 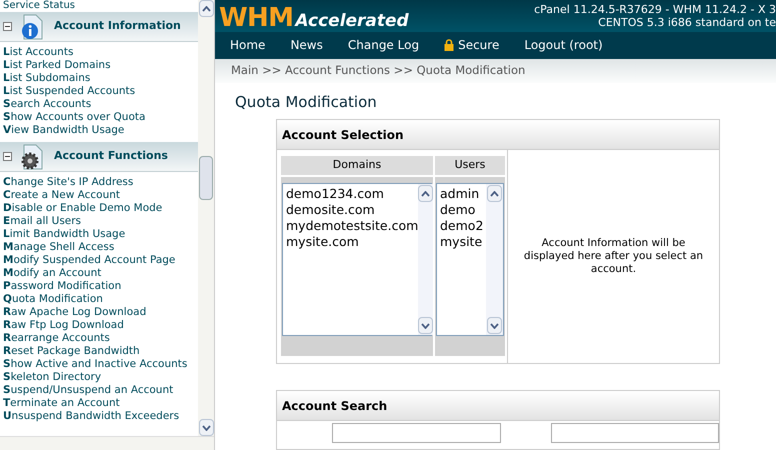 I want to click on breadcrumb: Main >> Account Functions >> Quota Modification, so click(x=378, y=71).